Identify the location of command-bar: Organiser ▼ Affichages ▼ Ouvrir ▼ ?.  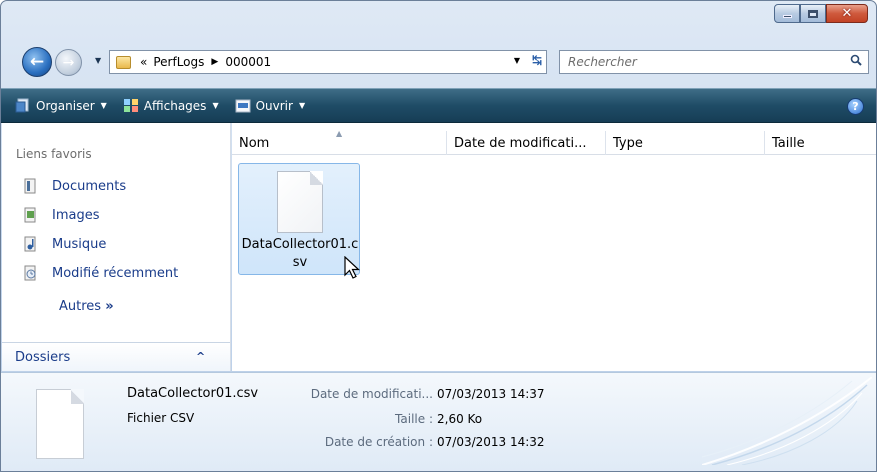
(438, 105).